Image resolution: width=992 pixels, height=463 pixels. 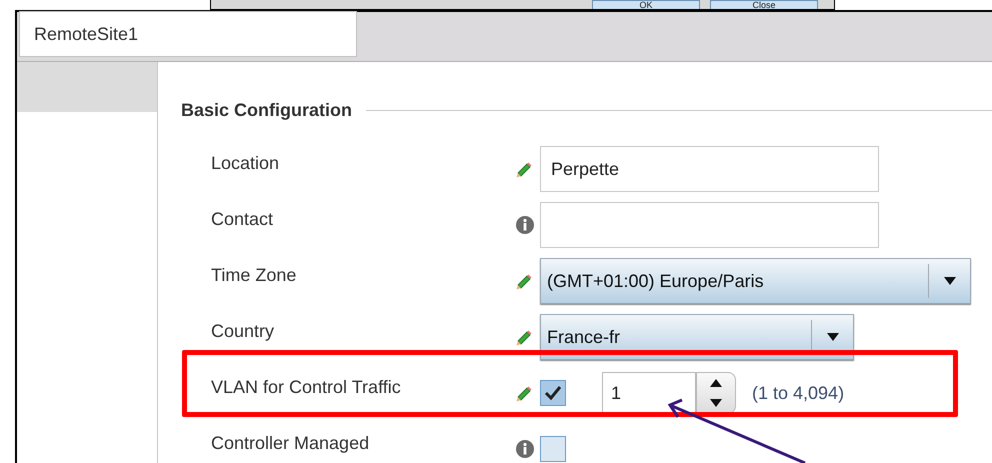 What do you see at coordinates (798, 393) in the screenshot?
I see `range-hint: (1 to 4,094)` at bounding box center [798, 393].